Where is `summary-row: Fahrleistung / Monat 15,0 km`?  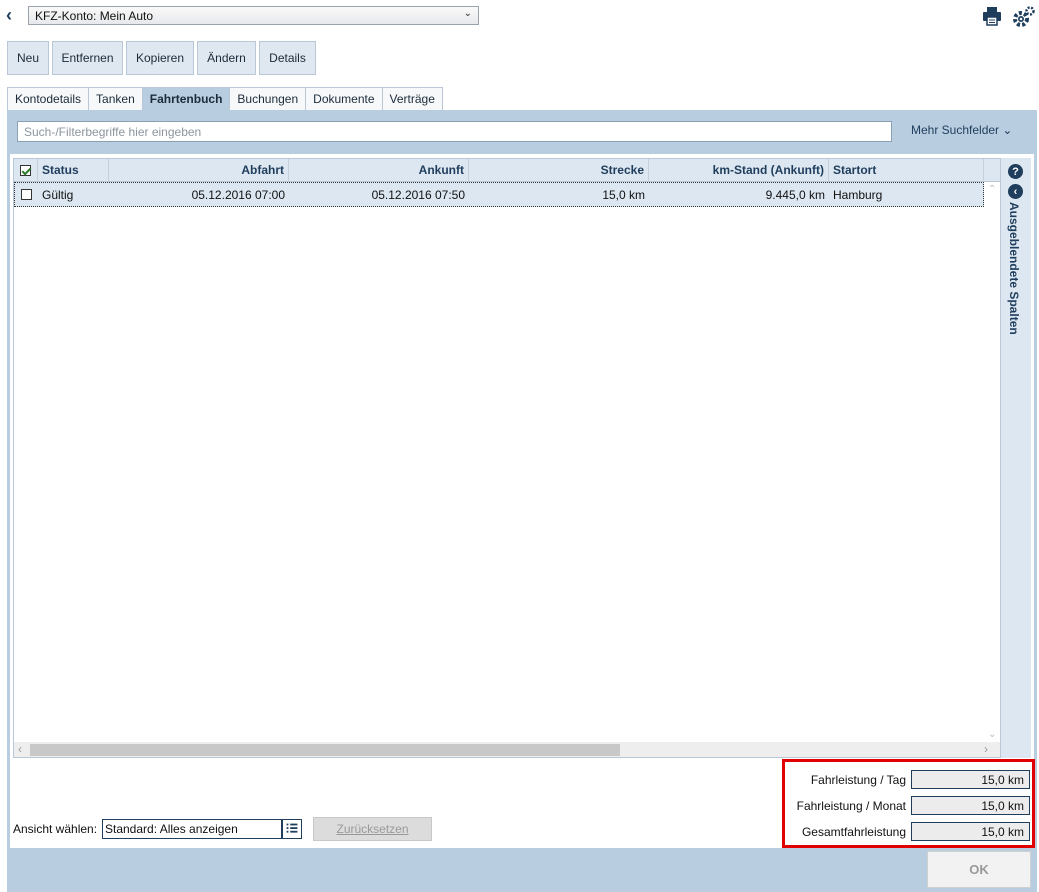 summary-row: Fahrleistung / Monat 15,0 km is located at coordinates (908, 806).